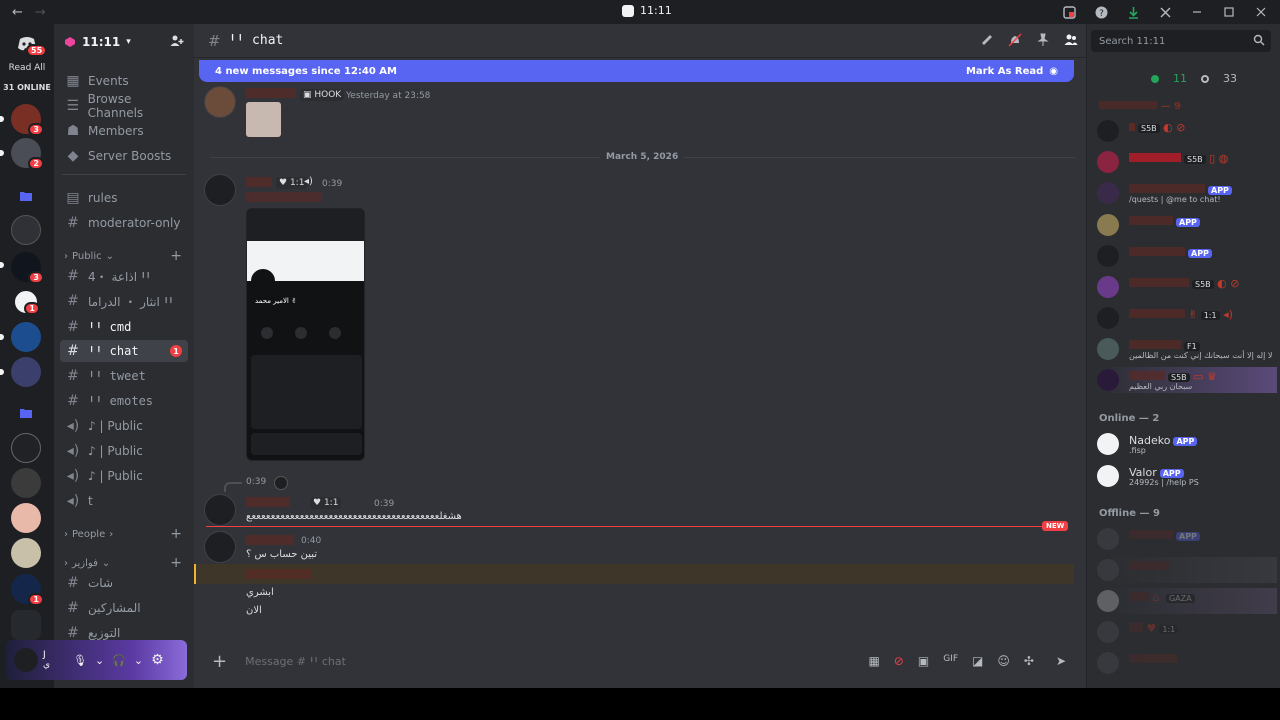 This screenshot has height=720, width=1280. What do you see at coordinates (1187, 444) in the screenshot?
I see `member-row: Nadeko APP .fisp` at bounding box center [1187, 444].